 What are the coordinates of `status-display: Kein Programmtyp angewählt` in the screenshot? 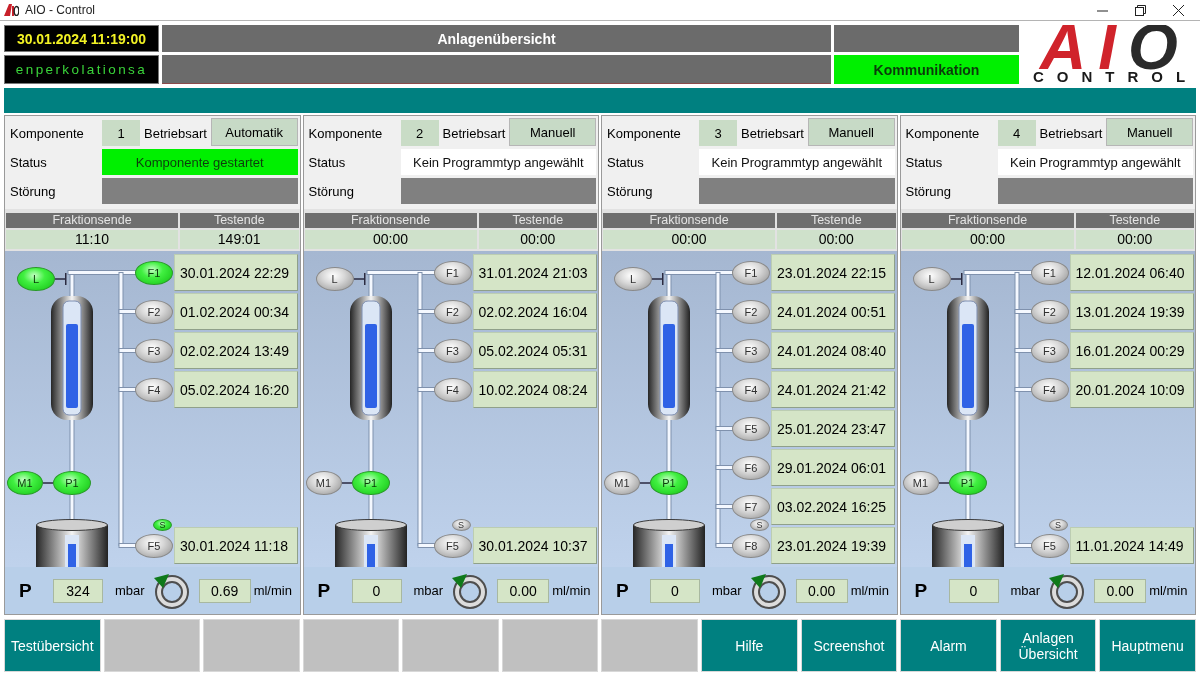 It's located at (797, 162).